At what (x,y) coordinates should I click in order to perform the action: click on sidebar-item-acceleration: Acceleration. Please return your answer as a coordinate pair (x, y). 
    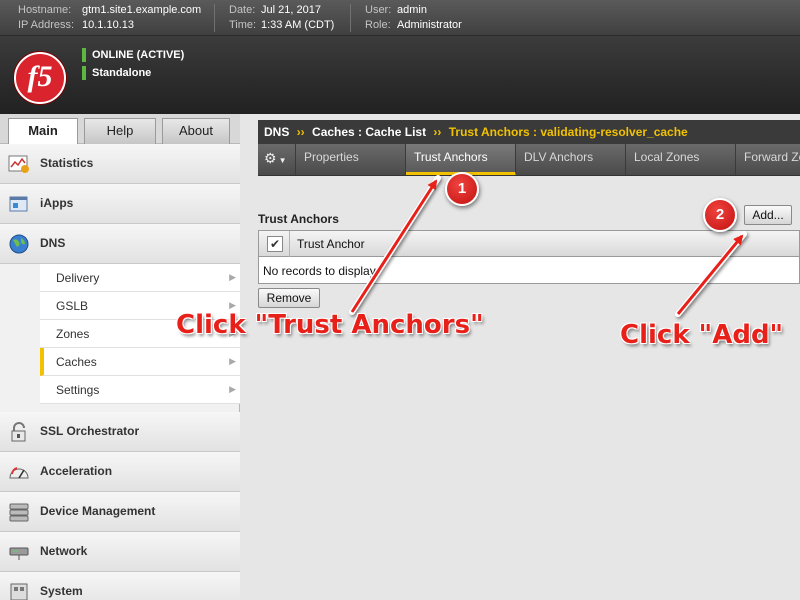
    Looking at the image, I should click on (120, 472).